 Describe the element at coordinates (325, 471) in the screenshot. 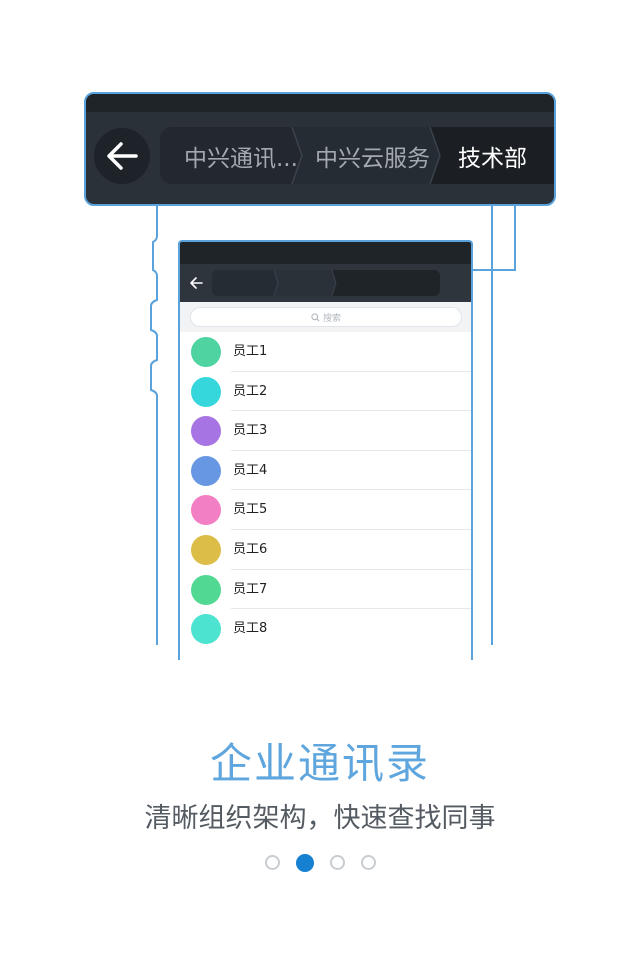

I see `list-item: 员工4` at that location.